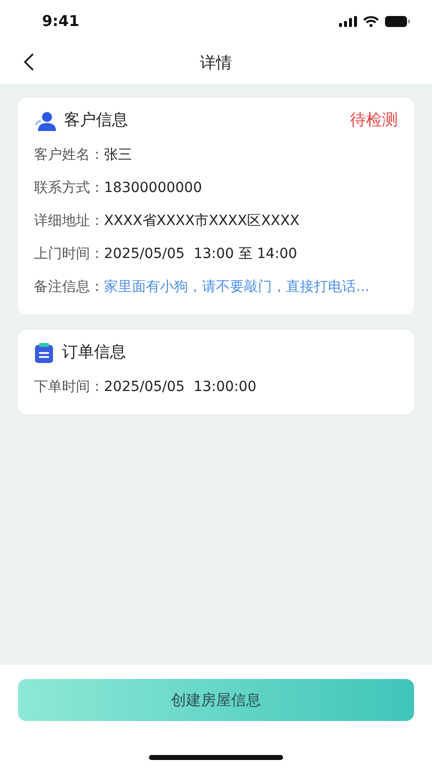 This screenshot has height=768, width=432. I want to click on card-title: 订单信息, so click(94, 352).